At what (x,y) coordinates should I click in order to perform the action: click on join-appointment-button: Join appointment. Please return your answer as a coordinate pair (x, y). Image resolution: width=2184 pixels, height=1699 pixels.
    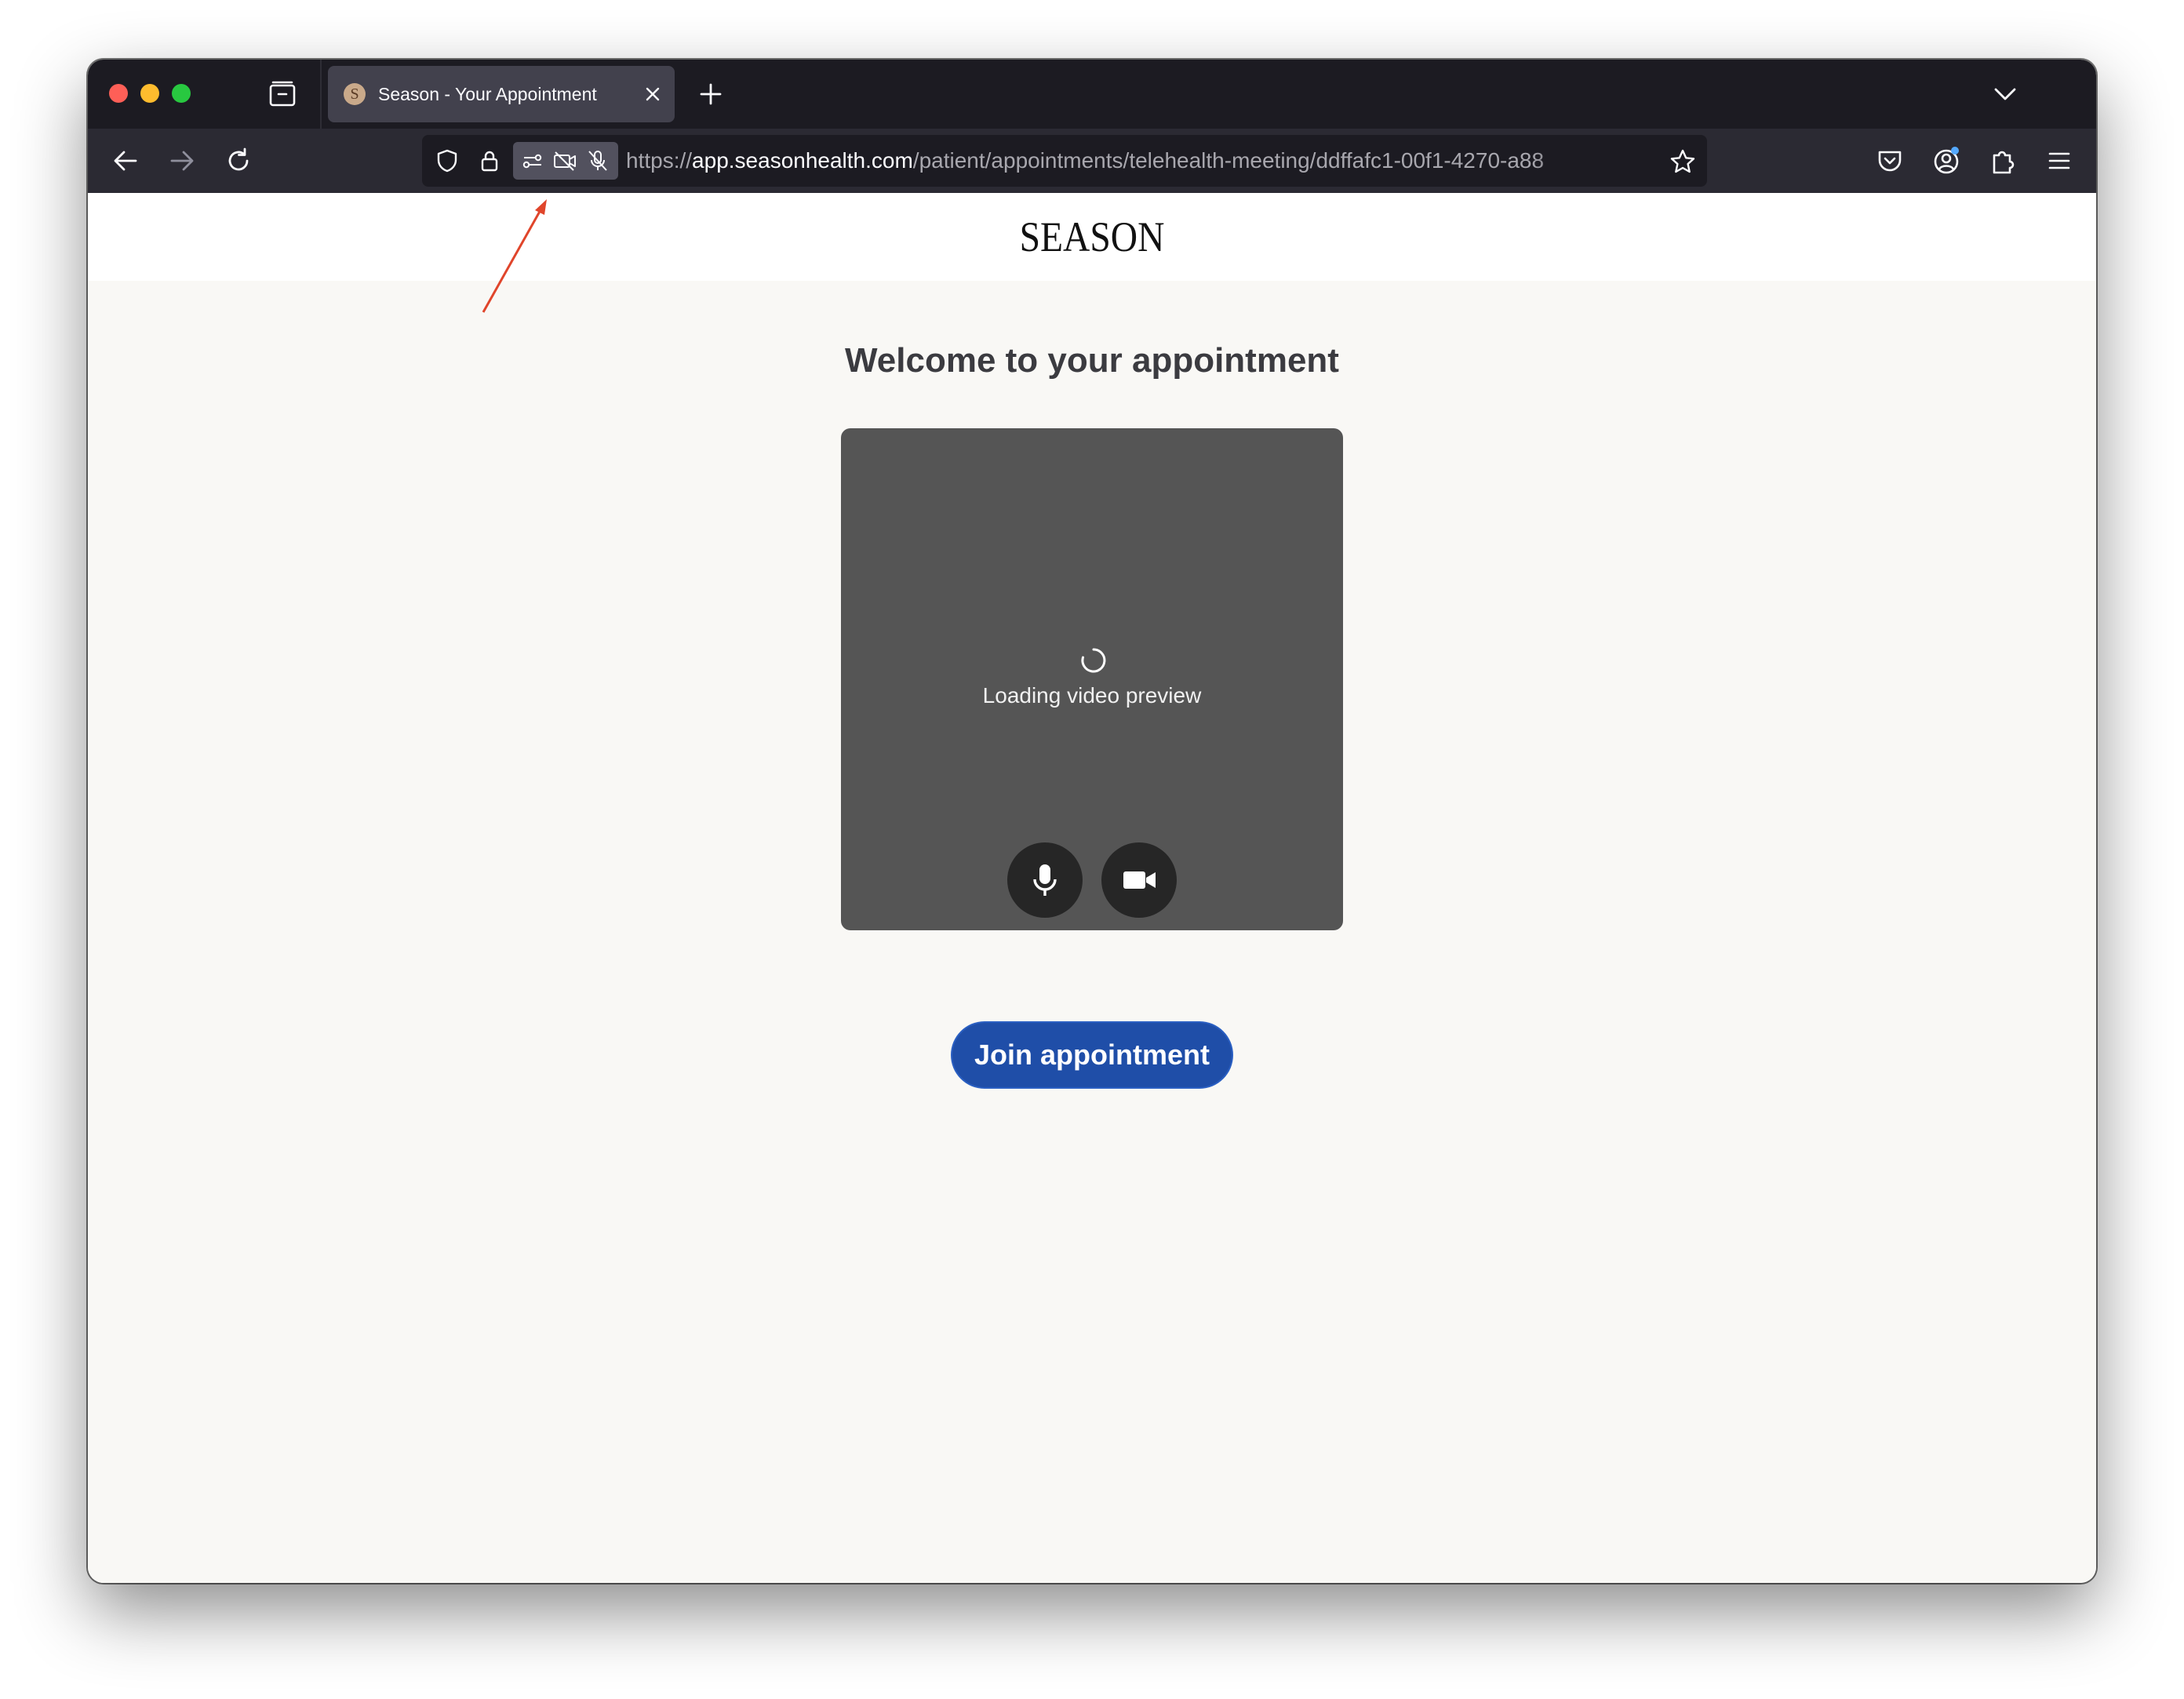
    Looking at the image, I should click on (1092, 1055).